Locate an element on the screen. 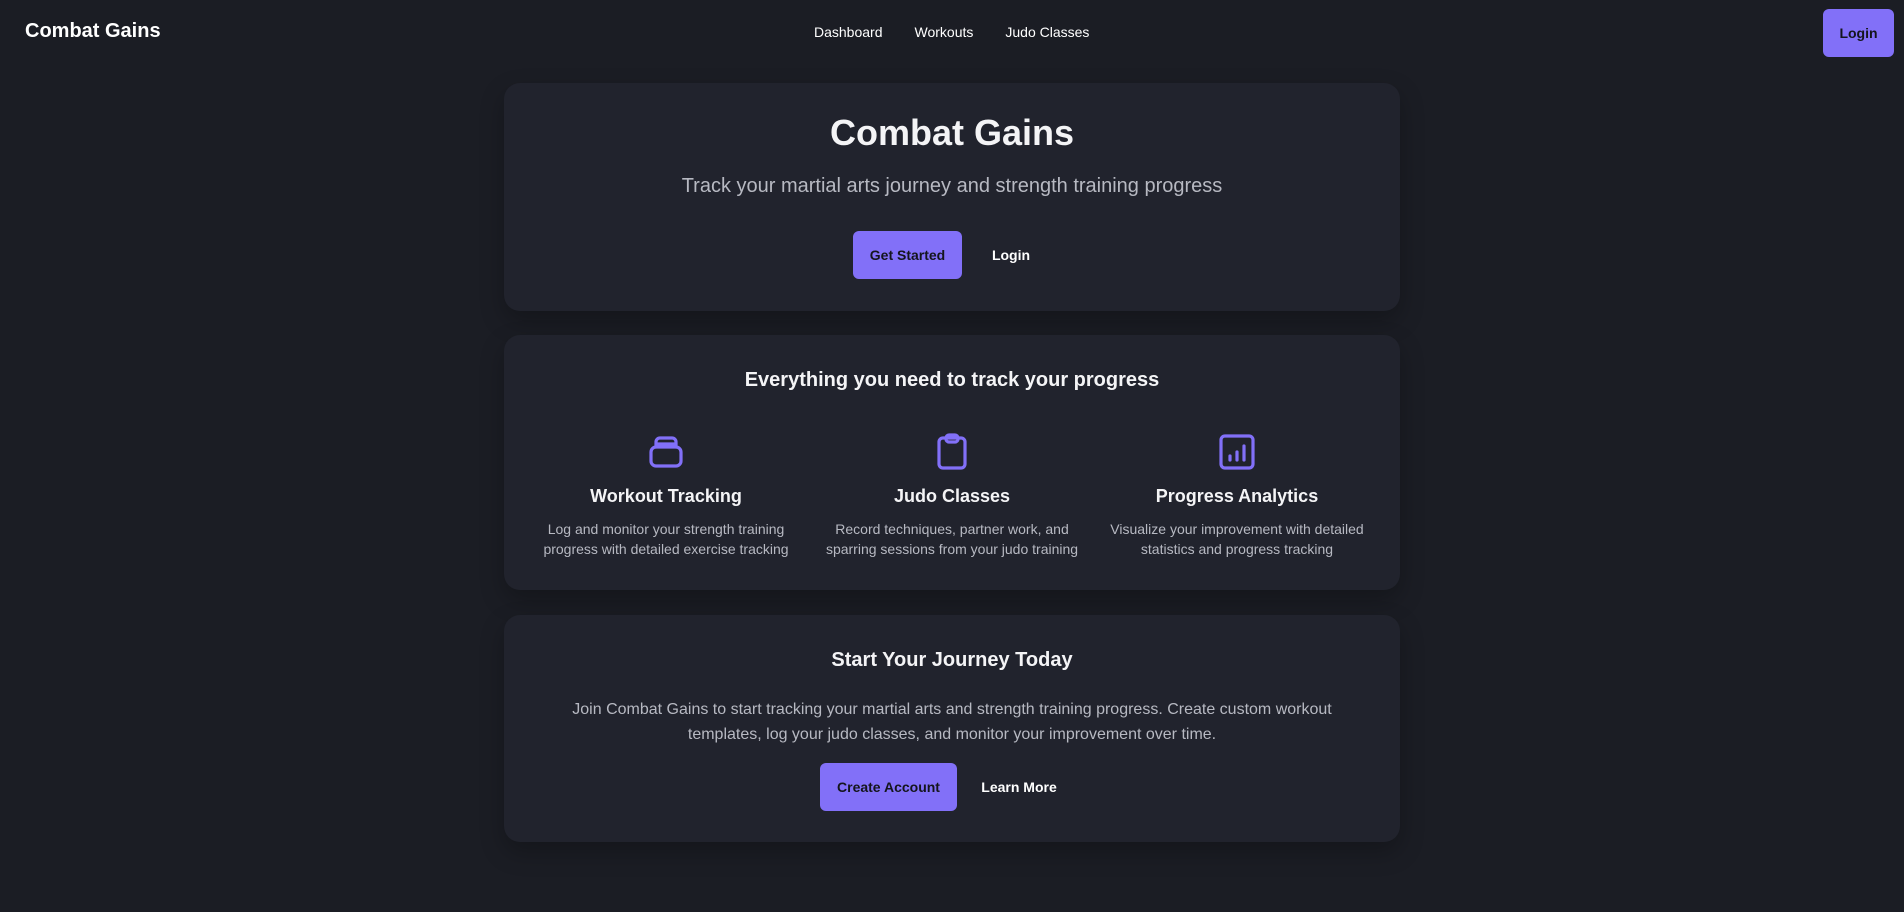  nav-dashboard: Dashboard is located at coordinates (848, 32).